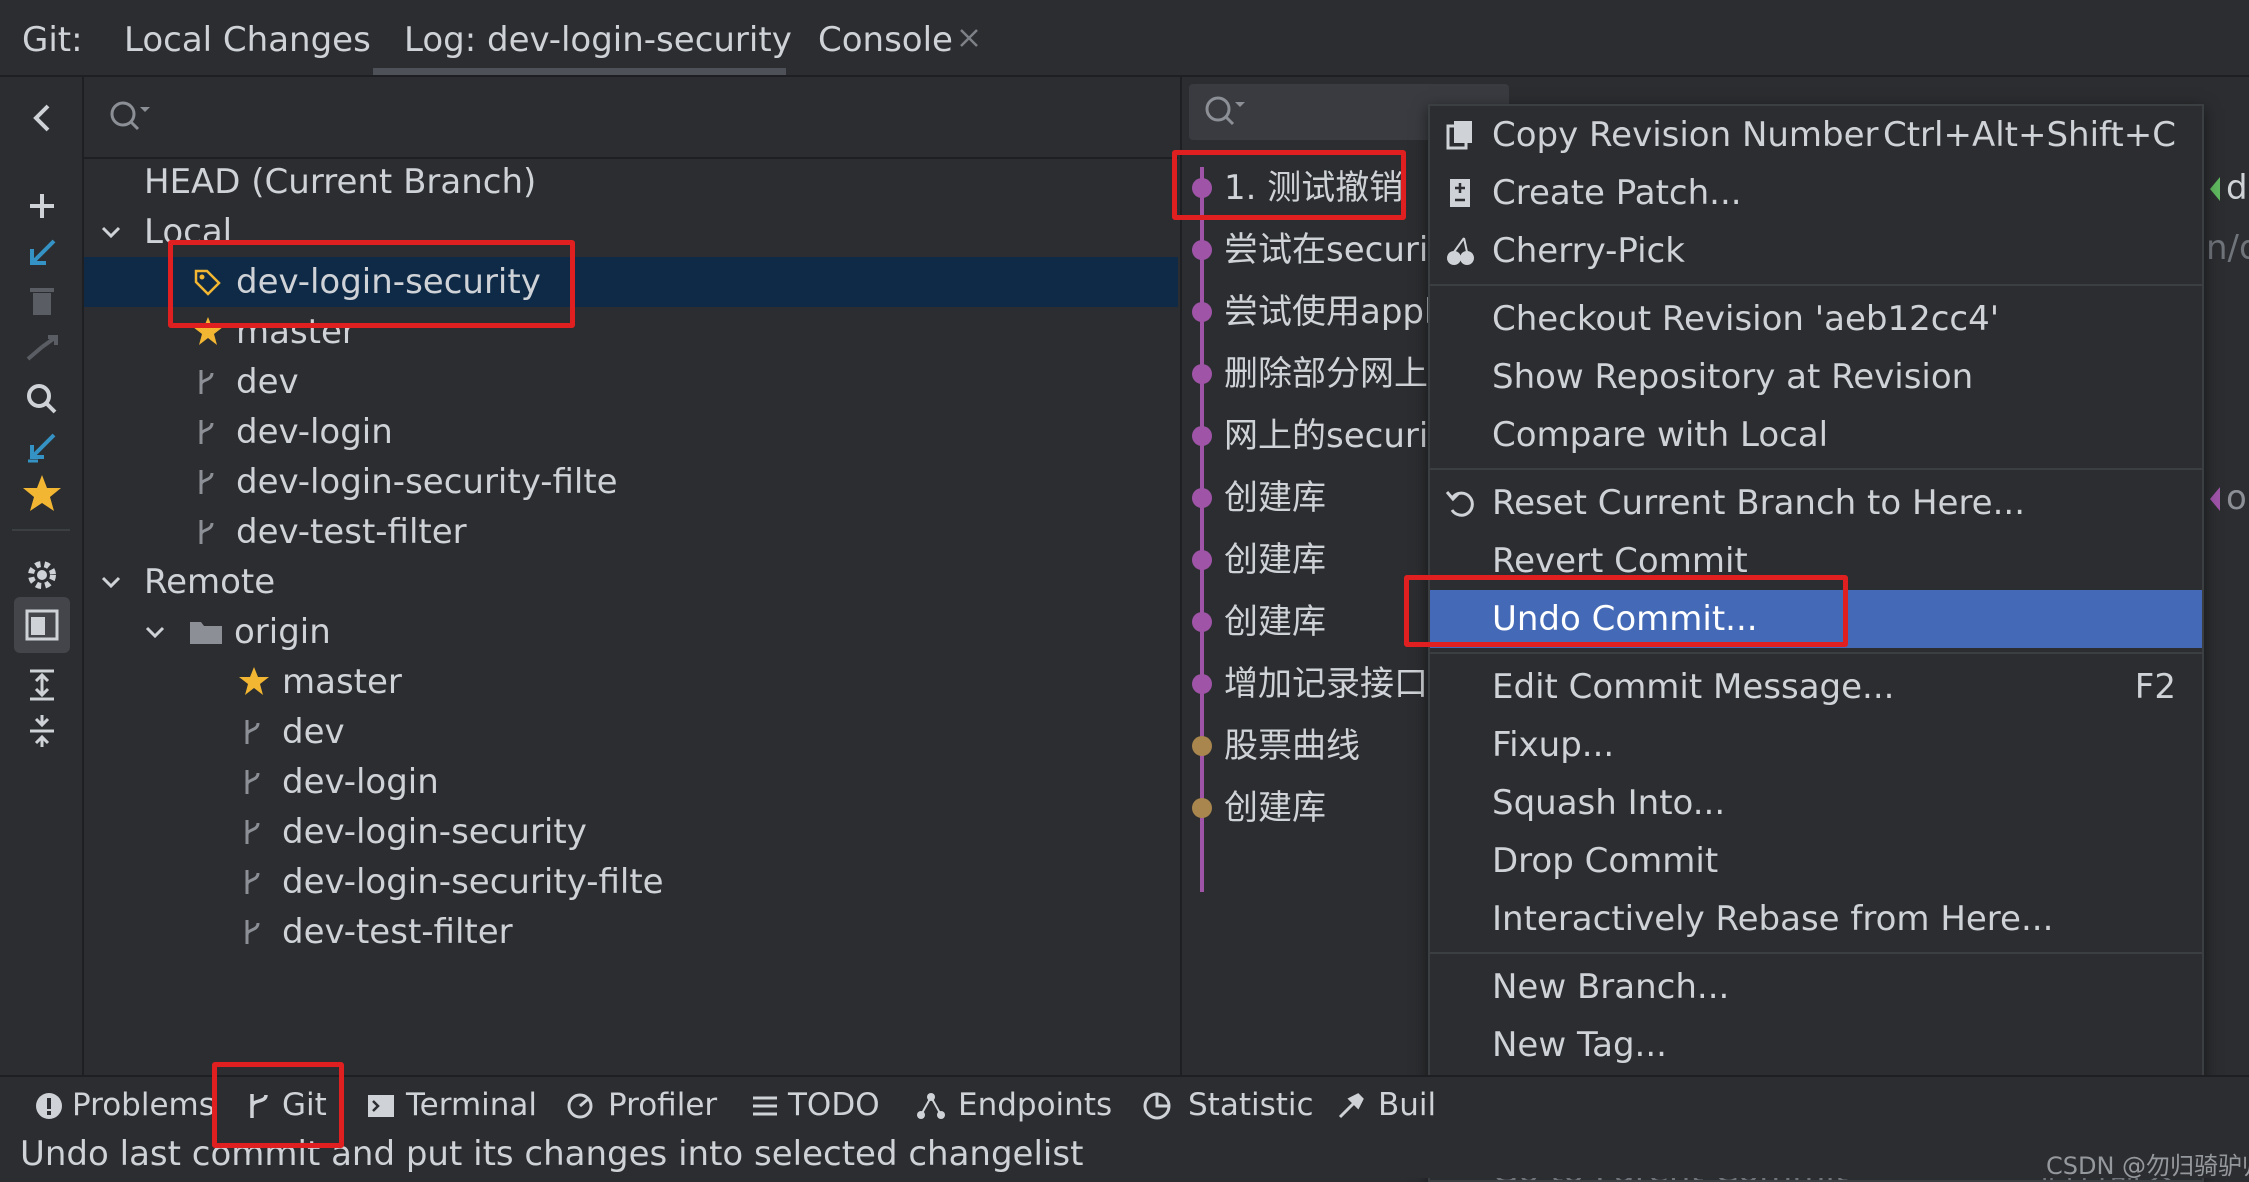 This screenshot has width=2249, height=1182. I want to click on statistic-icon, so click(1157, 1106).